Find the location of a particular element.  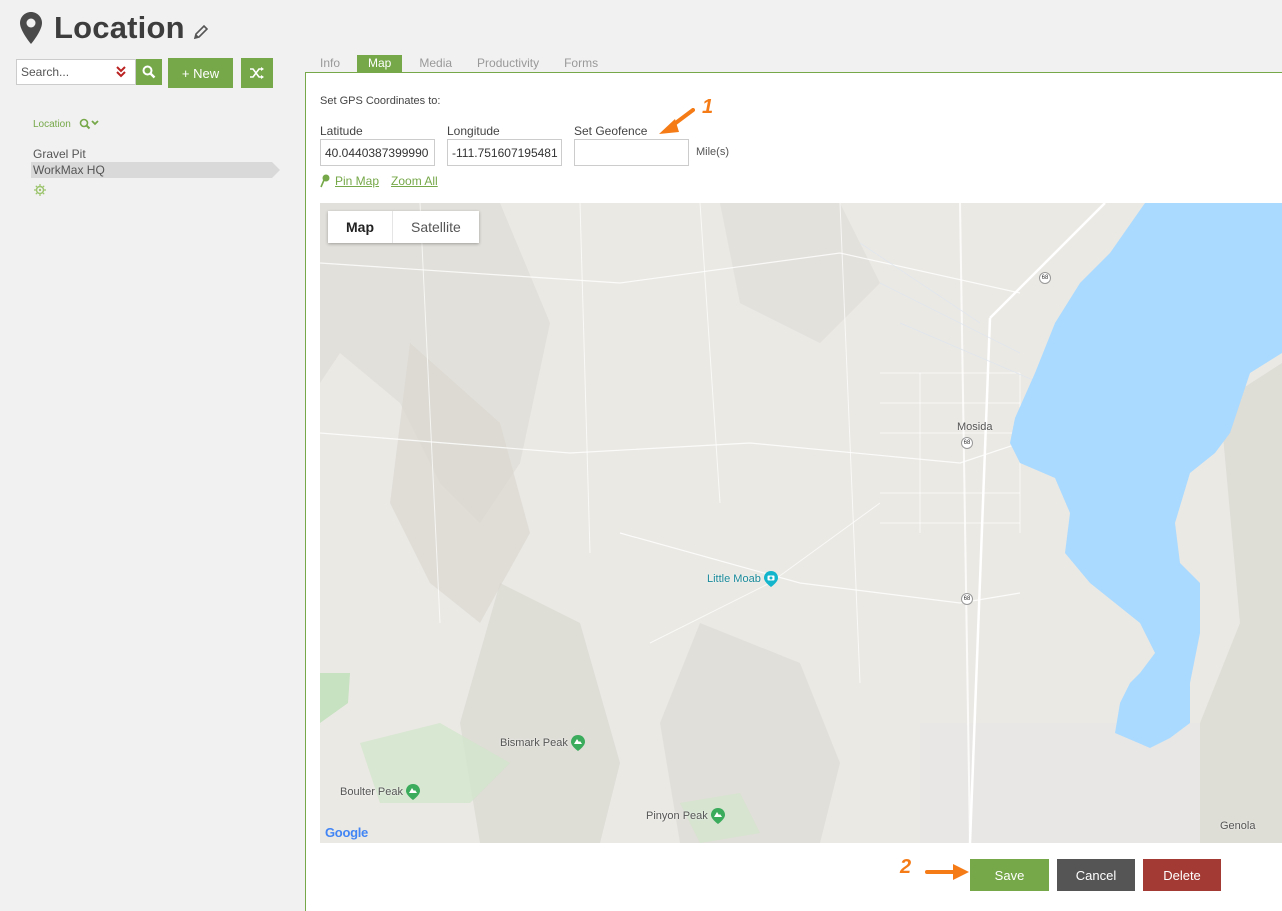

place-label: Boulter Peak is located at coordinates (371, 792).